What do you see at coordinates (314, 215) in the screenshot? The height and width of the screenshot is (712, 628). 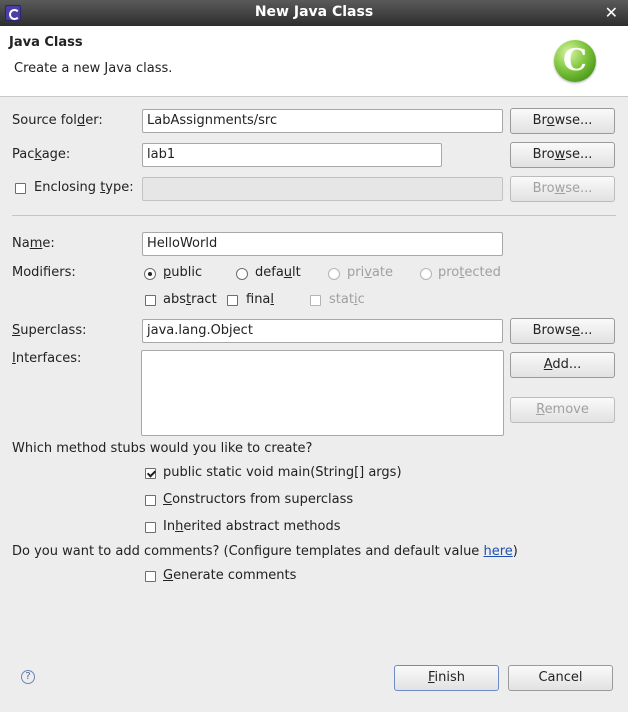 I see `section-divider` at bounding box center [314, 215].